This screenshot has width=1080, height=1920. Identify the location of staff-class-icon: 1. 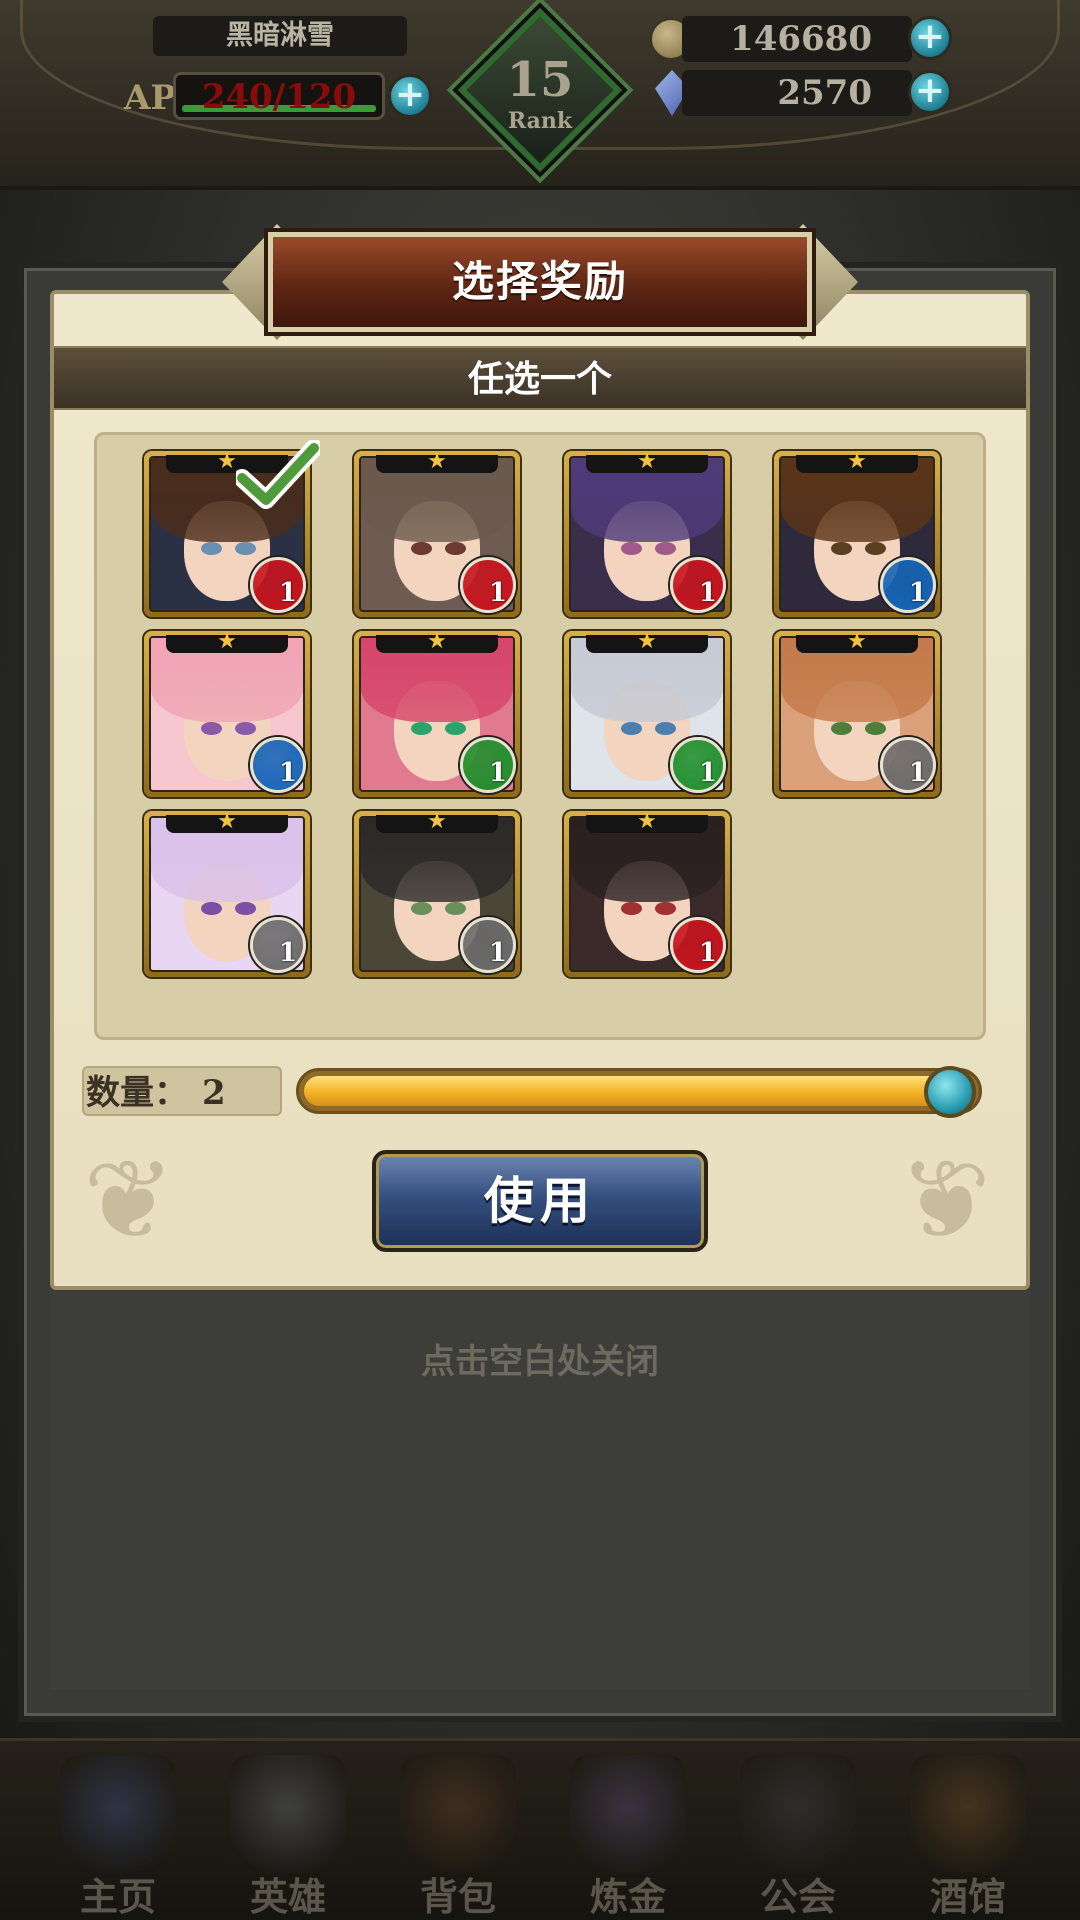
(278, 765).